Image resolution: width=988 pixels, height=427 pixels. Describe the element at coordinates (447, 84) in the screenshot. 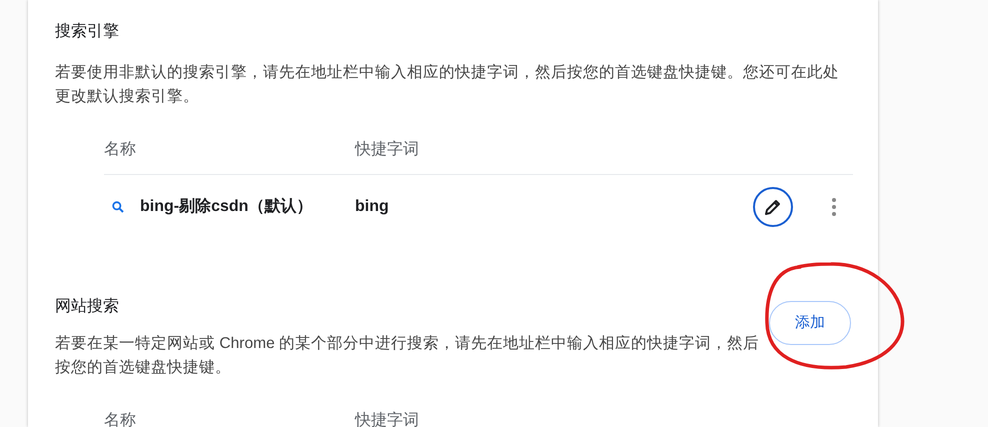

I see `section-description: 若要使用非默认的搜索引擎，请先在地址栏中输入相应的快捷字词，然后按您的首选键盘快捷键。您还可在此处更改默认搜索引擎。` at that location.